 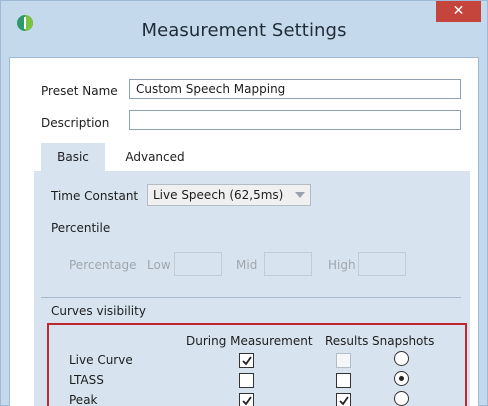 What do you see at coordinates (300, 195) in the screenshot?
I see `chevron-down-icon` at bounding box center [300, 195].